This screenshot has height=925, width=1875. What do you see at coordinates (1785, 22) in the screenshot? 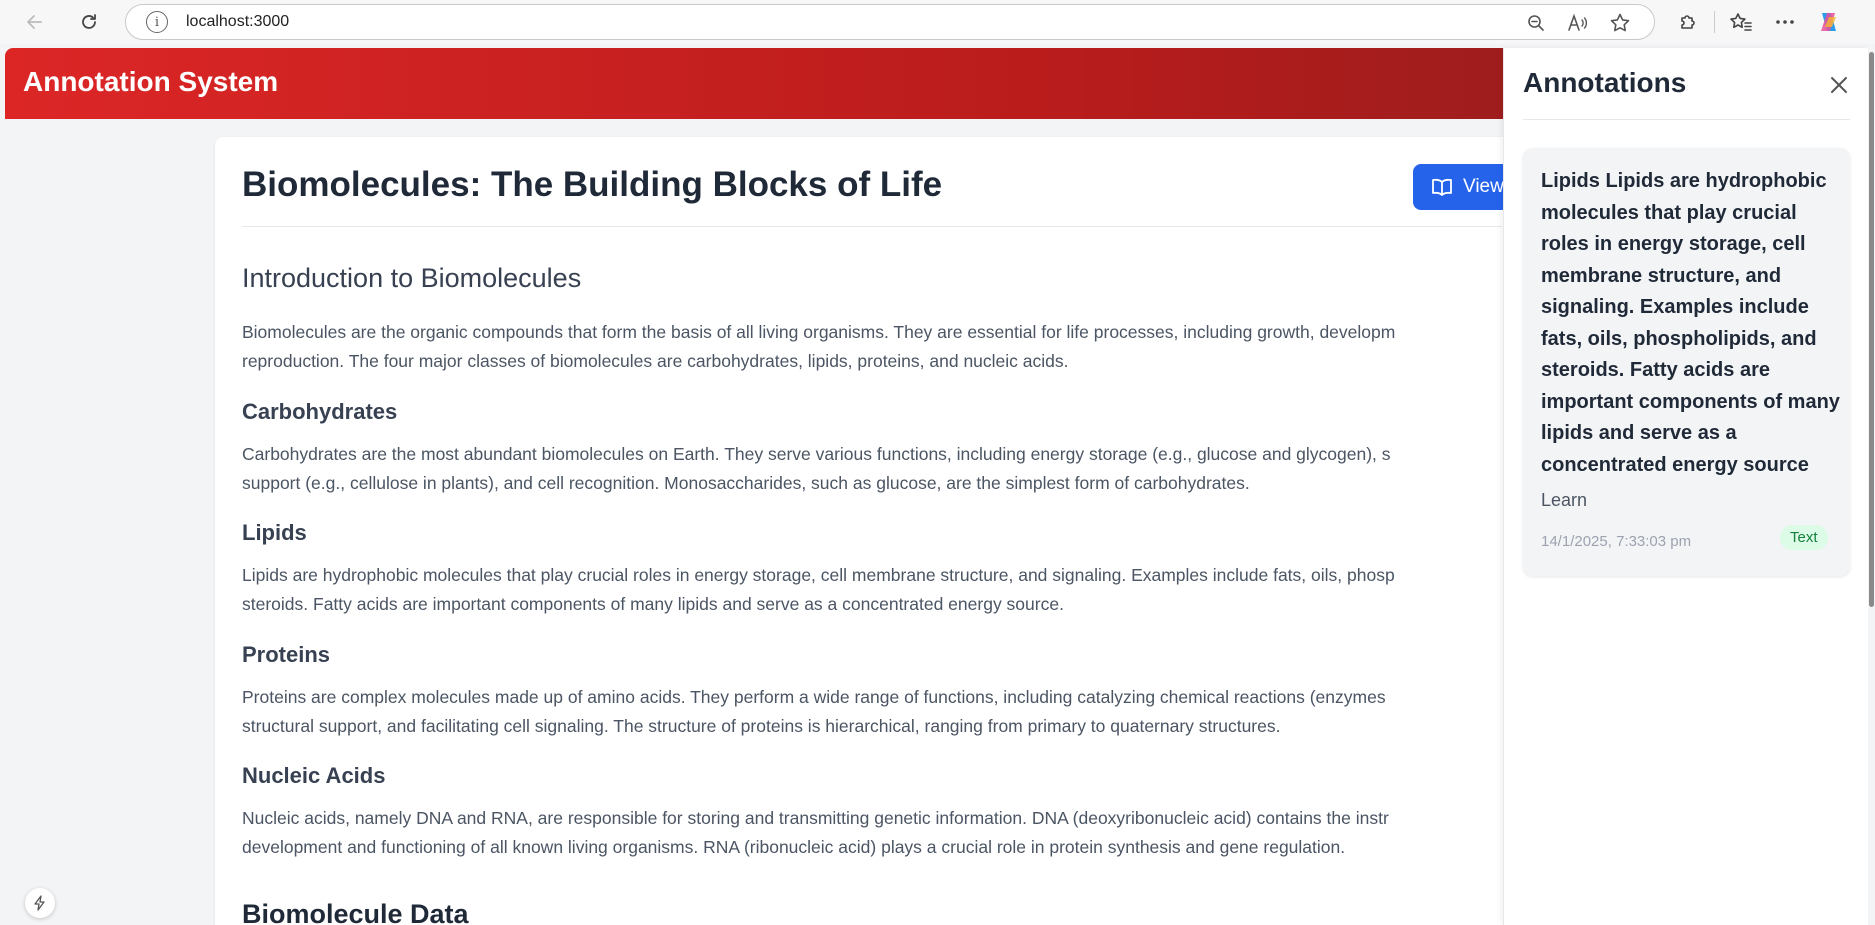
I see `more-icon` at bounding box center [1785, 22].